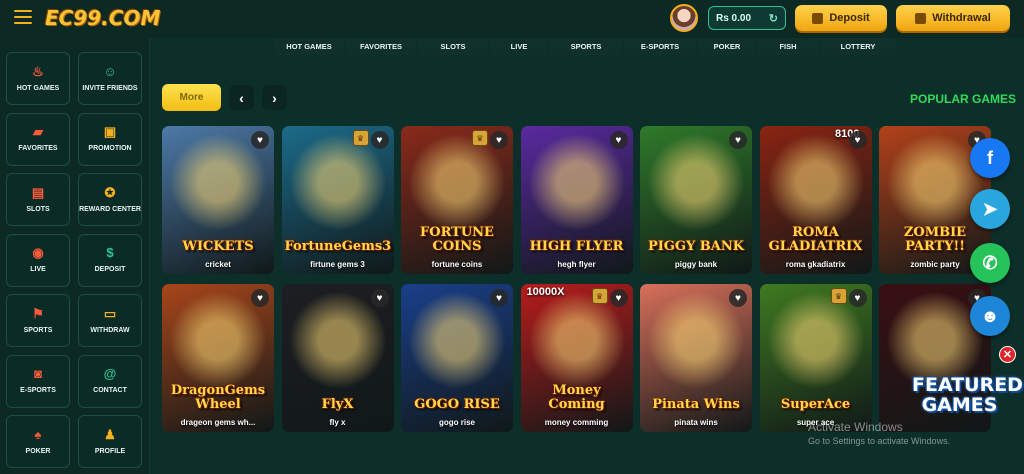 This screenshot has height=474, width=1024. What do you see at coordinates (990, 209) in the screenshot?
I see `telegram-icon: ➤` at bounding box center [990, 209].